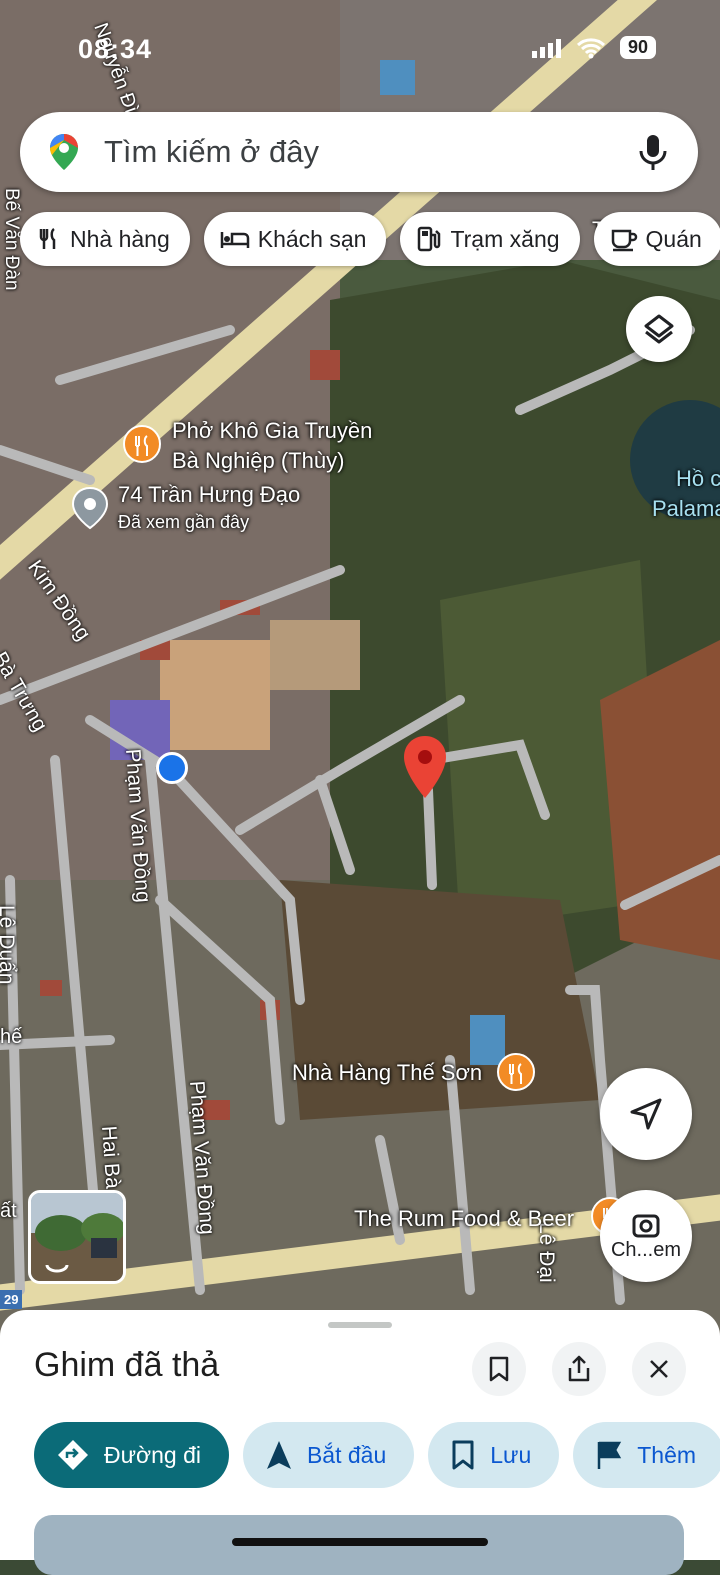  Describe the element at coordinates (624, 240) in the screenshot. I see `coffee-cup-icon` at that location.